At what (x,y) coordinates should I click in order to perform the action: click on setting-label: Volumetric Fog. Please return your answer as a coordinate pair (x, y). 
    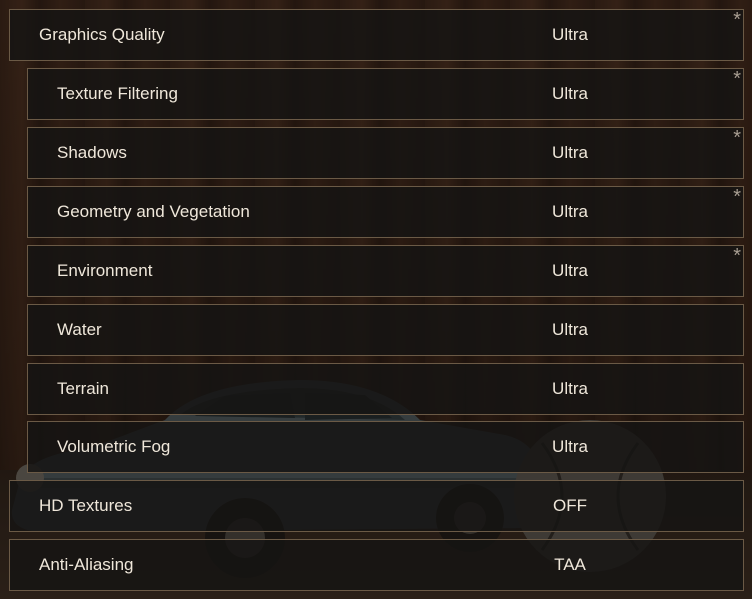
    Looking at the image, I should click on (114, 446).